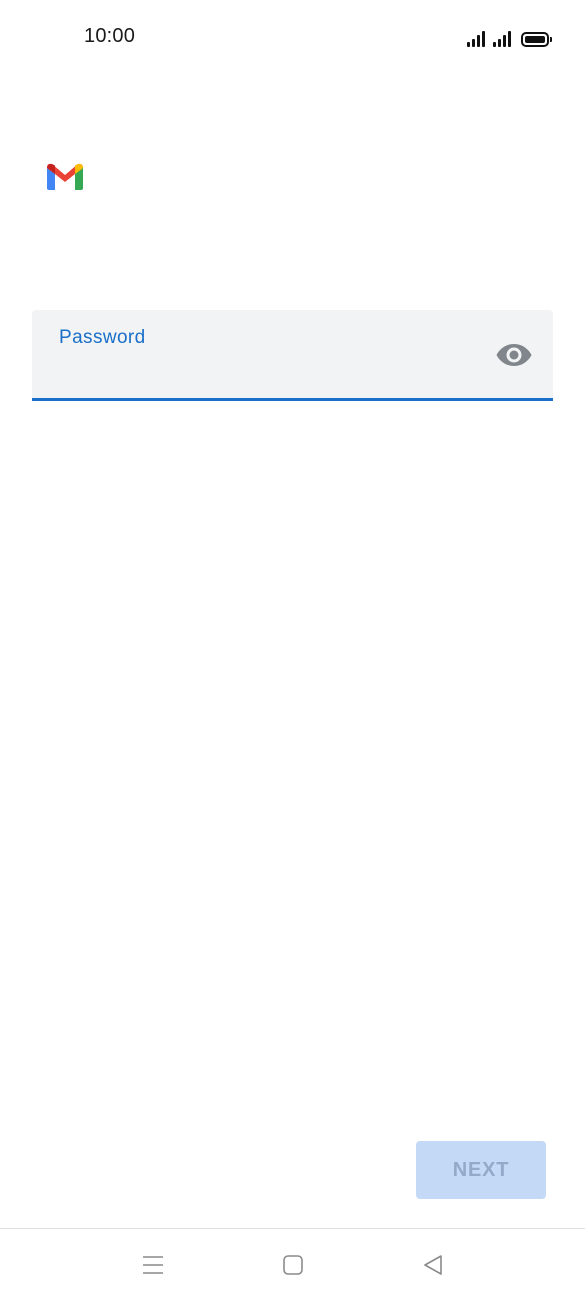 The height and width of the screenshot is (1300, 585). Describe the element at coordinates (279, 373) in the screenshot. I see `password-input` at that location.